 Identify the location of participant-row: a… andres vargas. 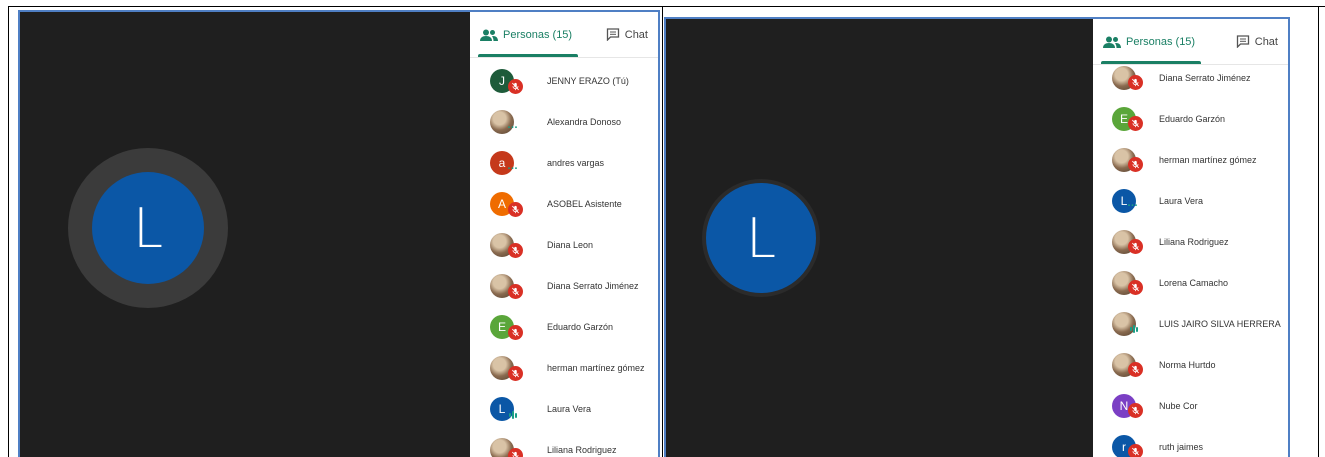
(564, 162).